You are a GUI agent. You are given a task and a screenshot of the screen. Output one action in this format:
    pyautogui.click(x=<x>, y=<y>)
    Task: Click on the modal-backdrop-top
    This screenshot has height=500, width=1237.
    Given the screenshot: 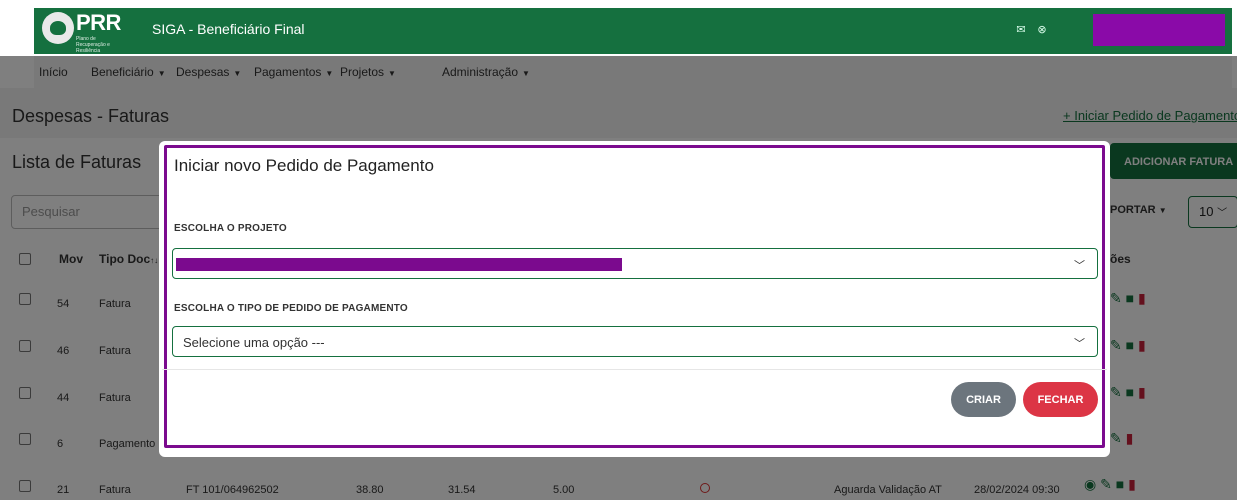 What is the action you would take?
    pyautogui.click(x=618, y=72)
    